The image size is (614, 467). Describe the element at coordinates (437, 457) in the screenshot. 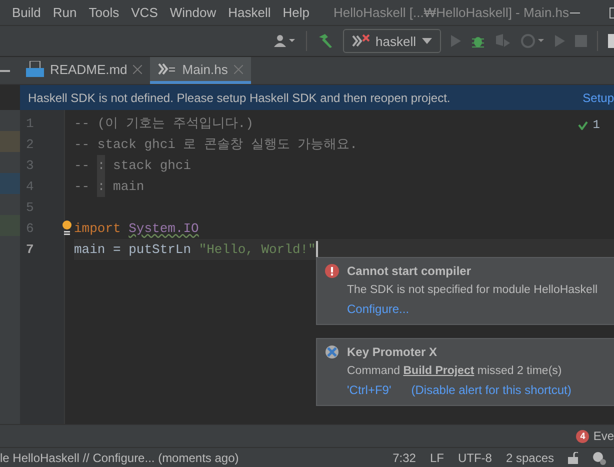

I see `status-item: LF` at that location.